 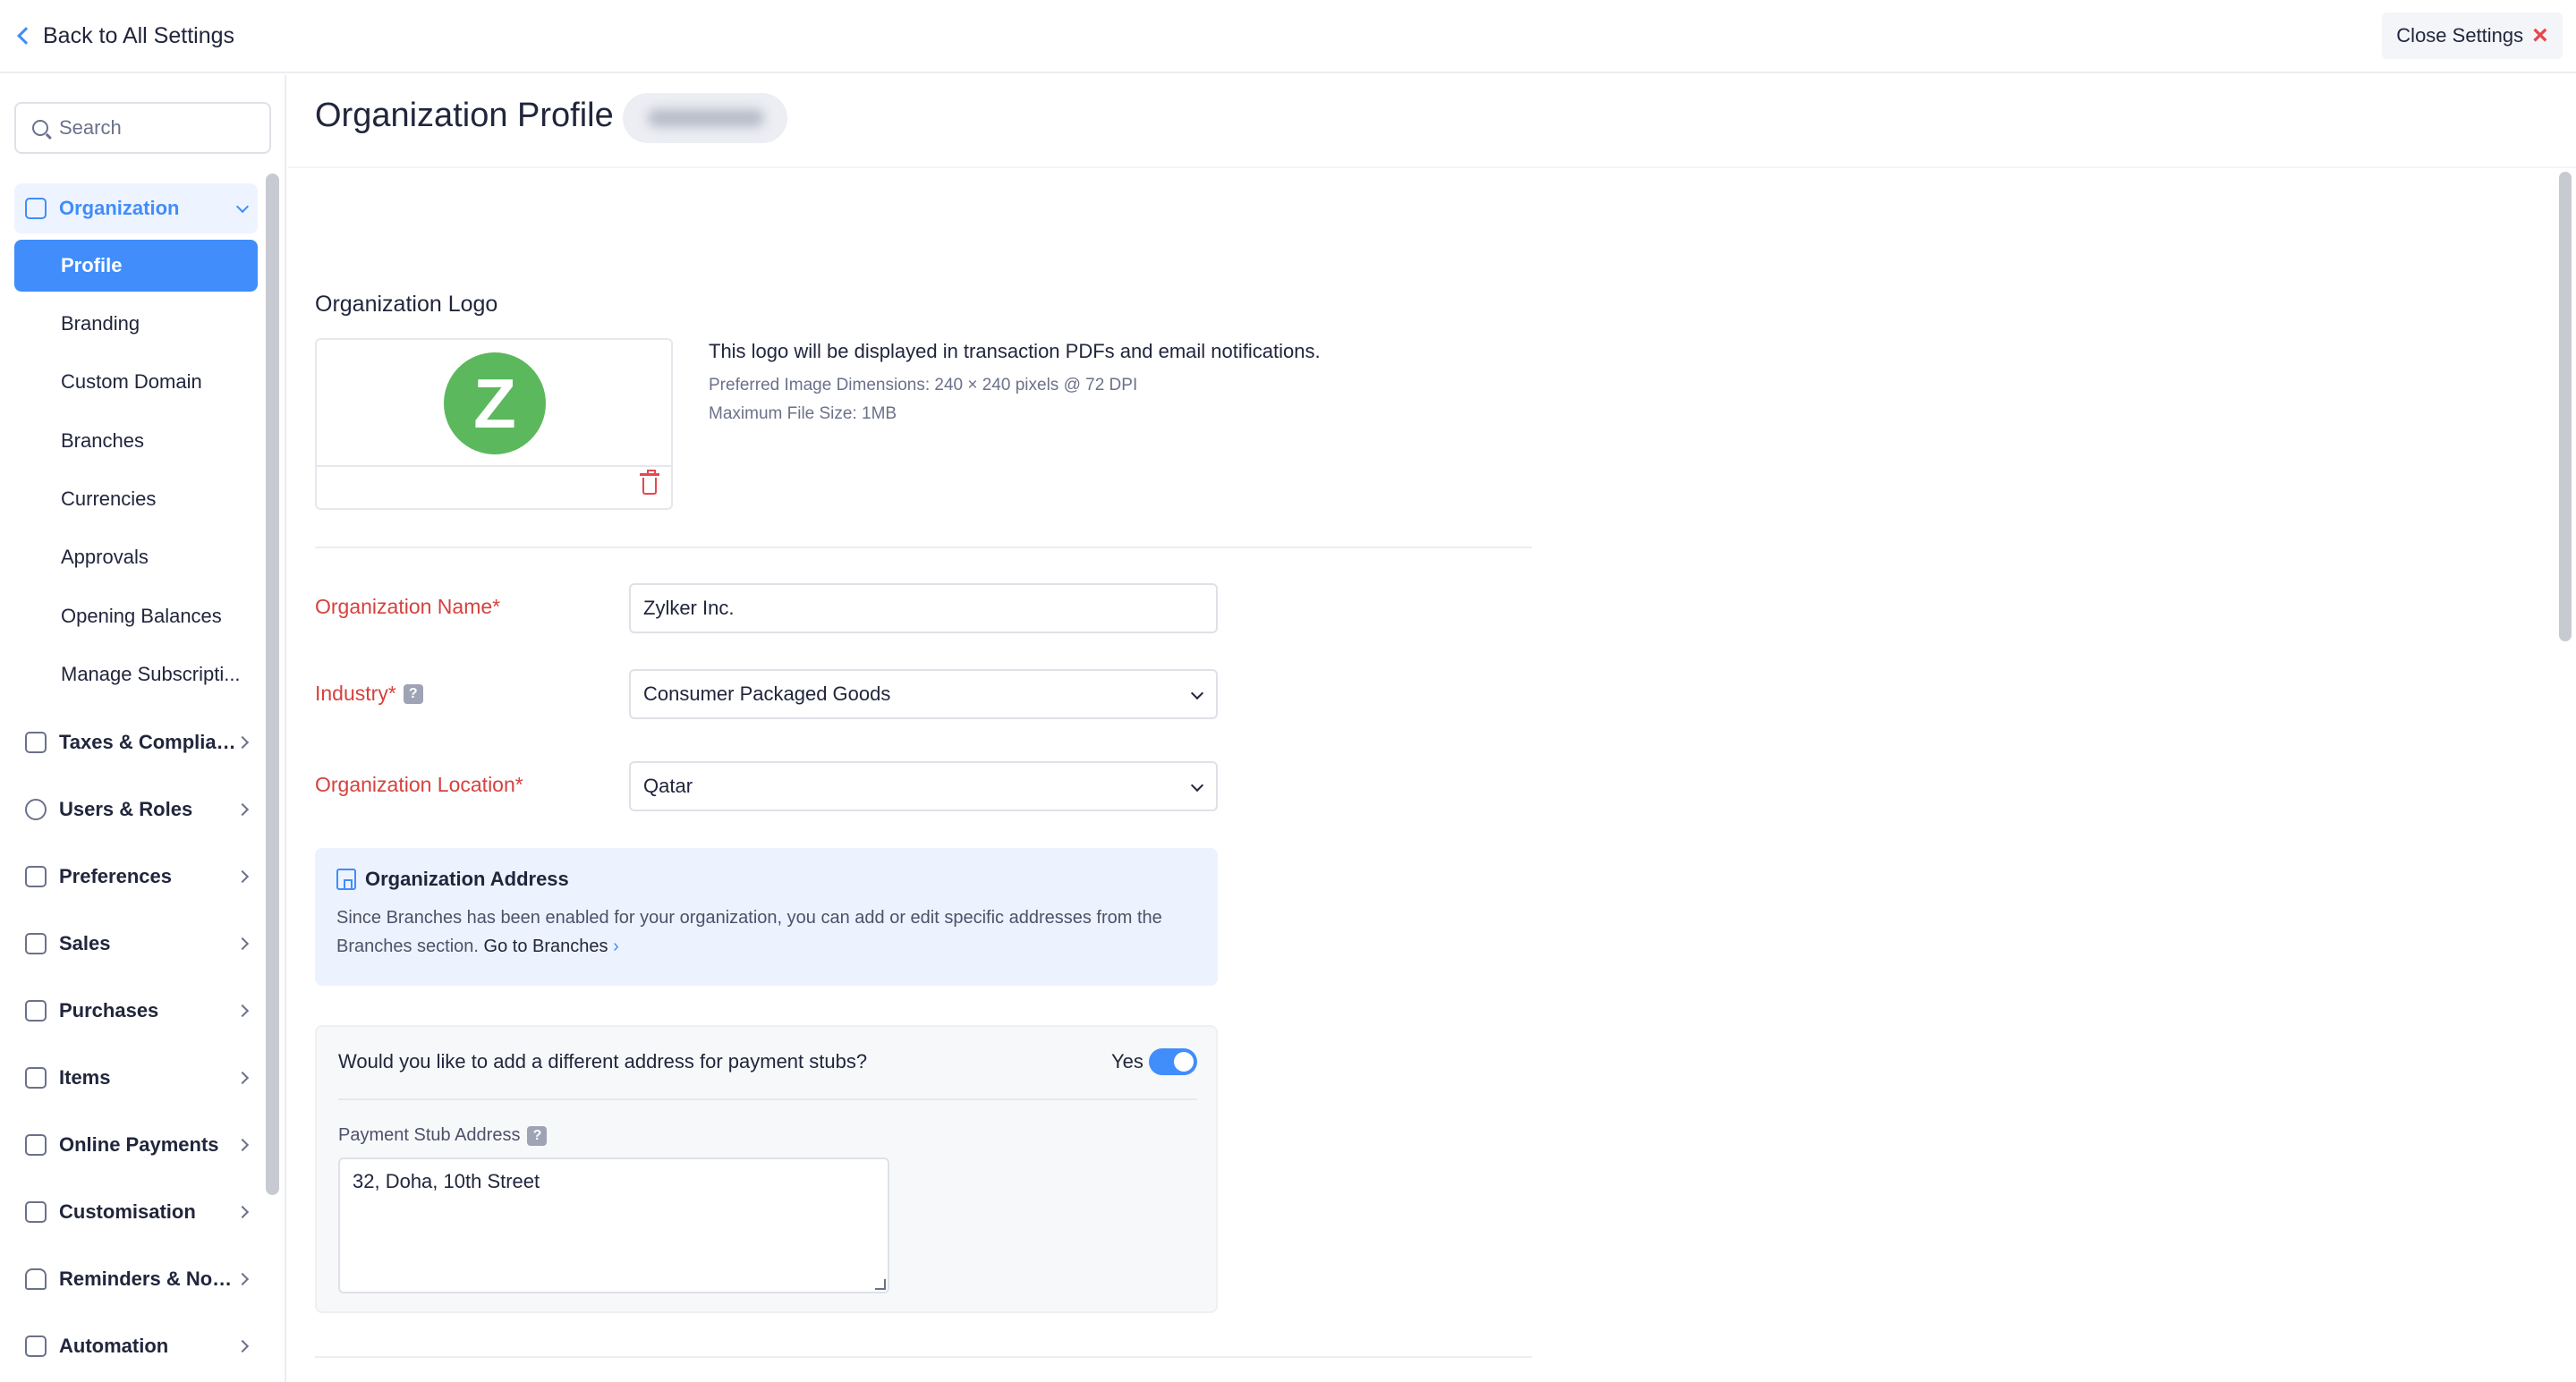 What do you see at coordinates (85, 943) in the screenshot?
I see `sidebar-group-label: Sales` at bounding box center [85, 943].